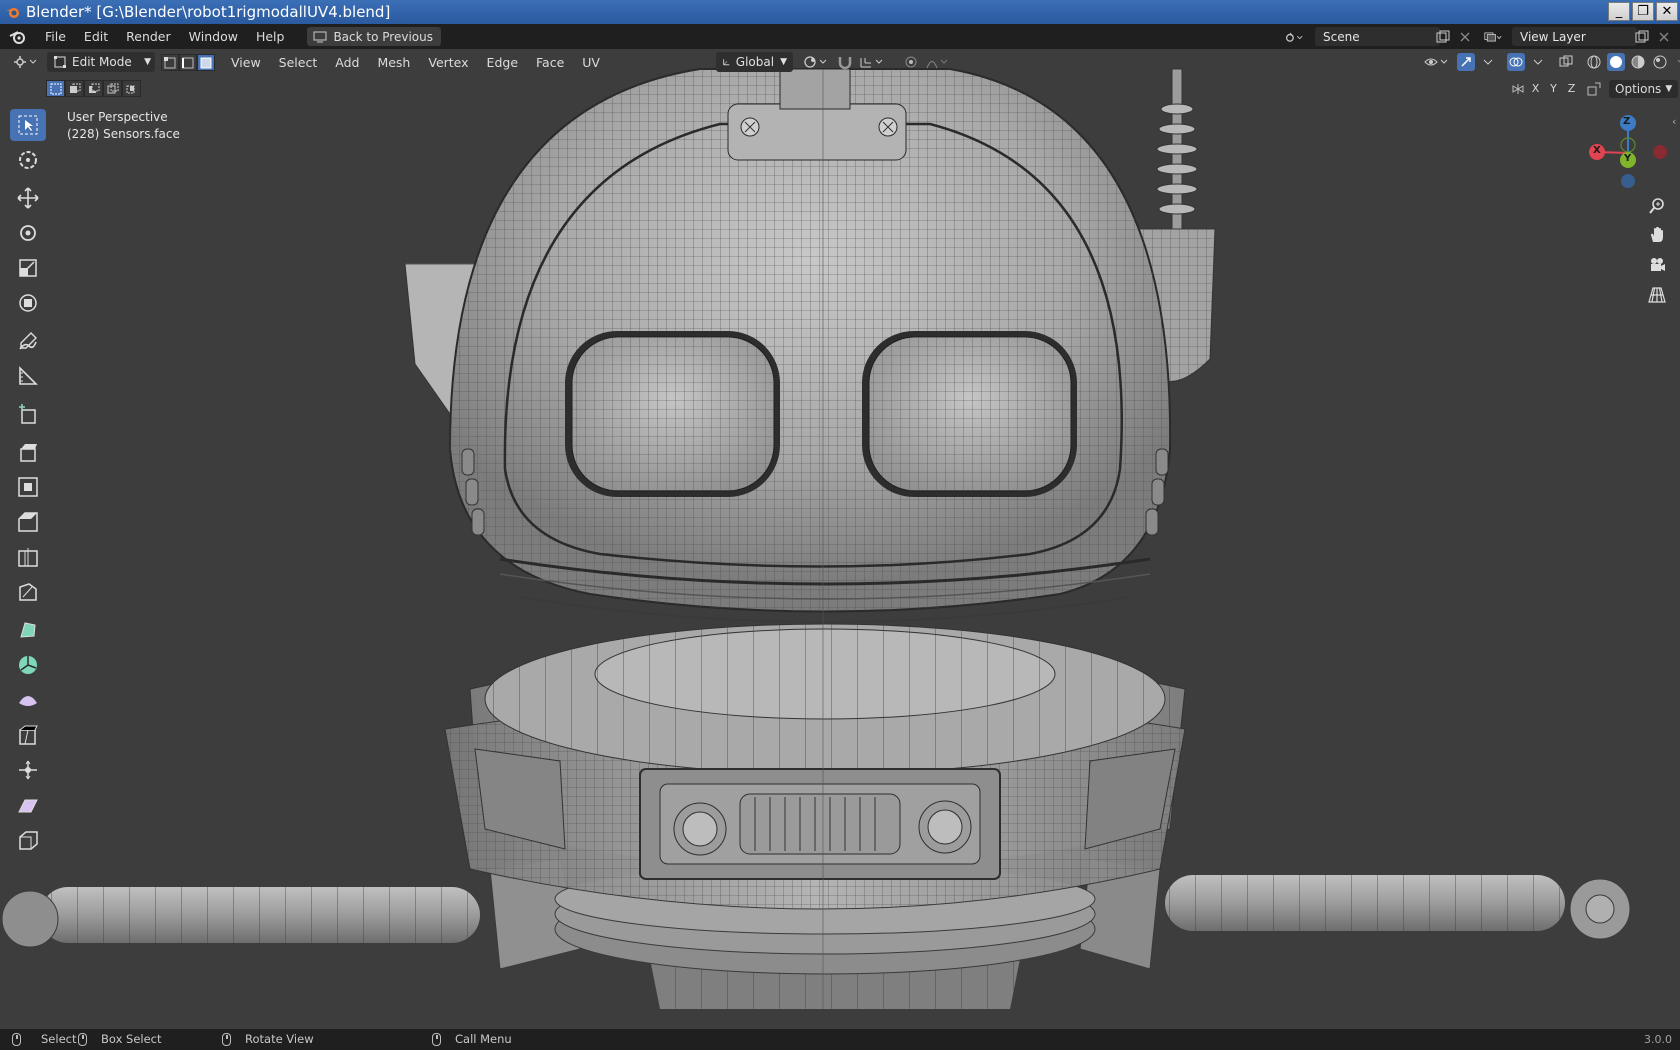  Describe the element at coordinates (28, 630) in the screenshot. I see `tool-poly-build` at that location.